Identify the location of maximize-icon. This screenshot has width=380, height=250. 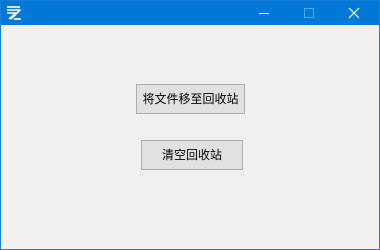
(309, 13).